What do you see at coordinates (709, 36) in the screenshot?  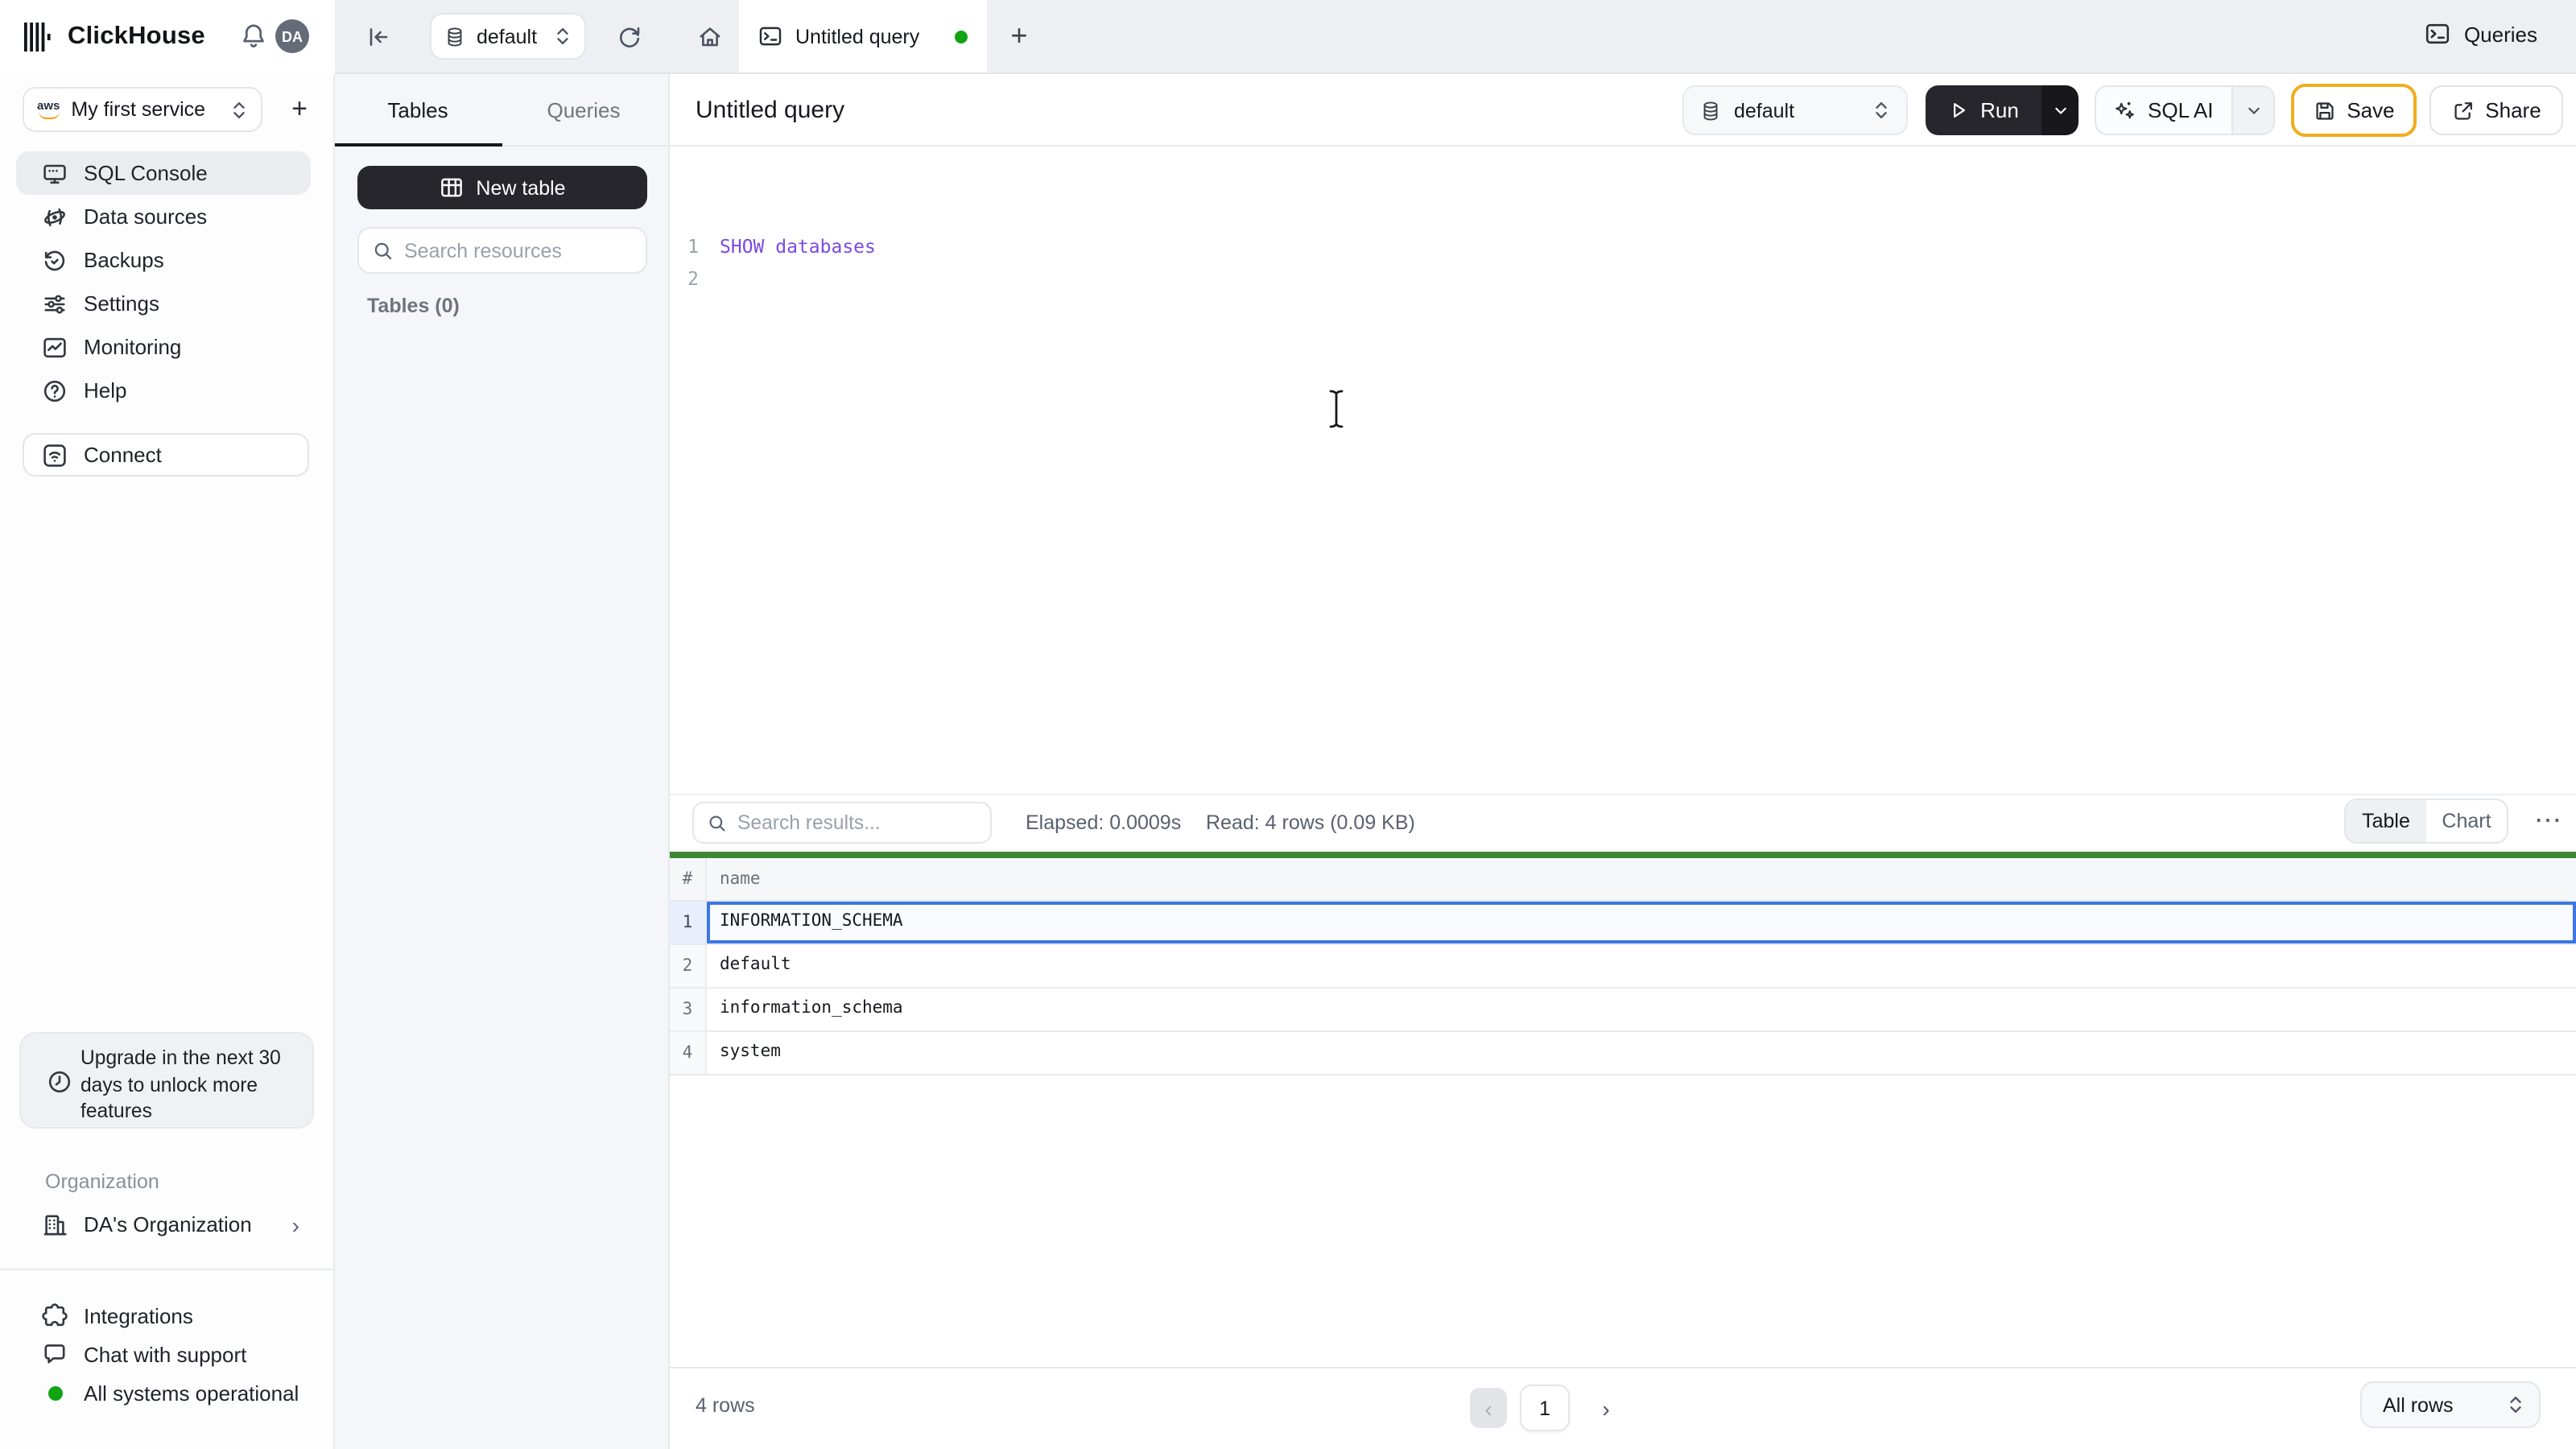 I see `home-tab` at bounding box center [709, 36].